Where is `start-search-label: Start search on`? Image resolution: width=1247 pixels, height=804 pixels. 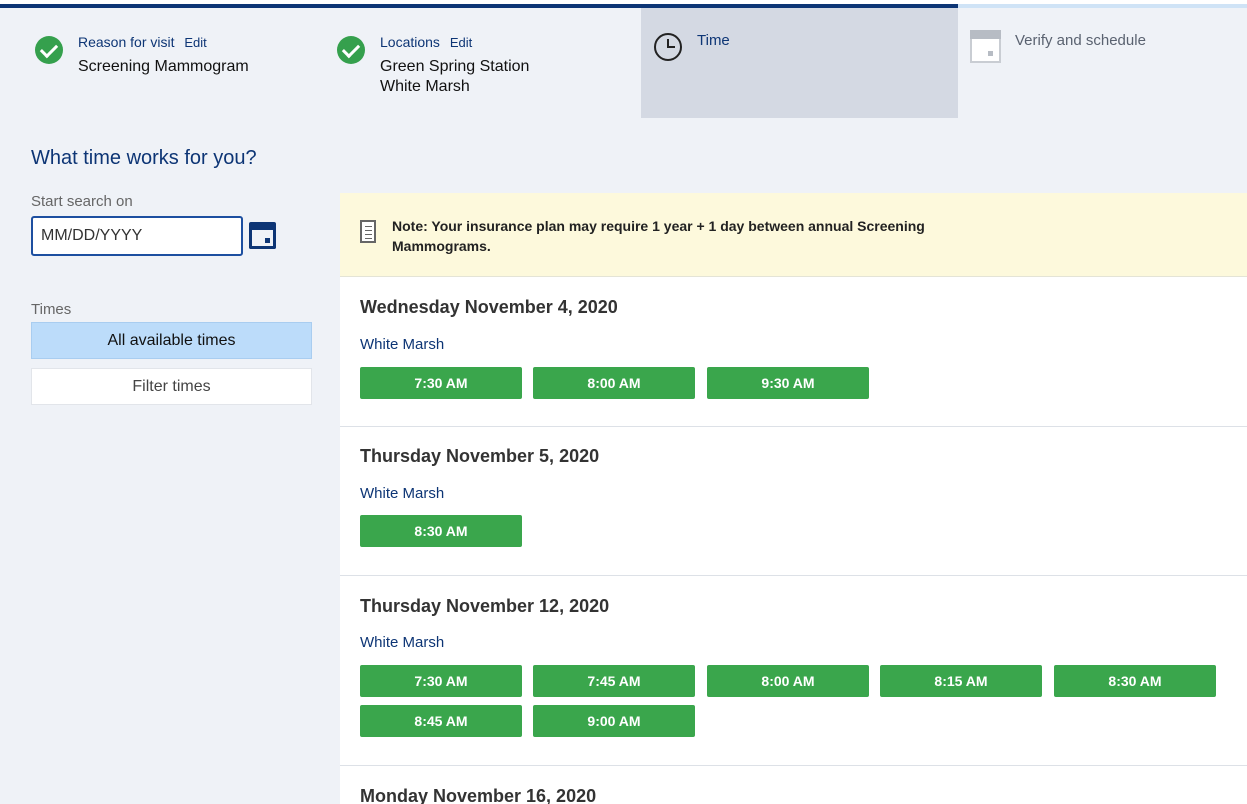
start-search-label: Start search on is located at coordinates (82, 201).